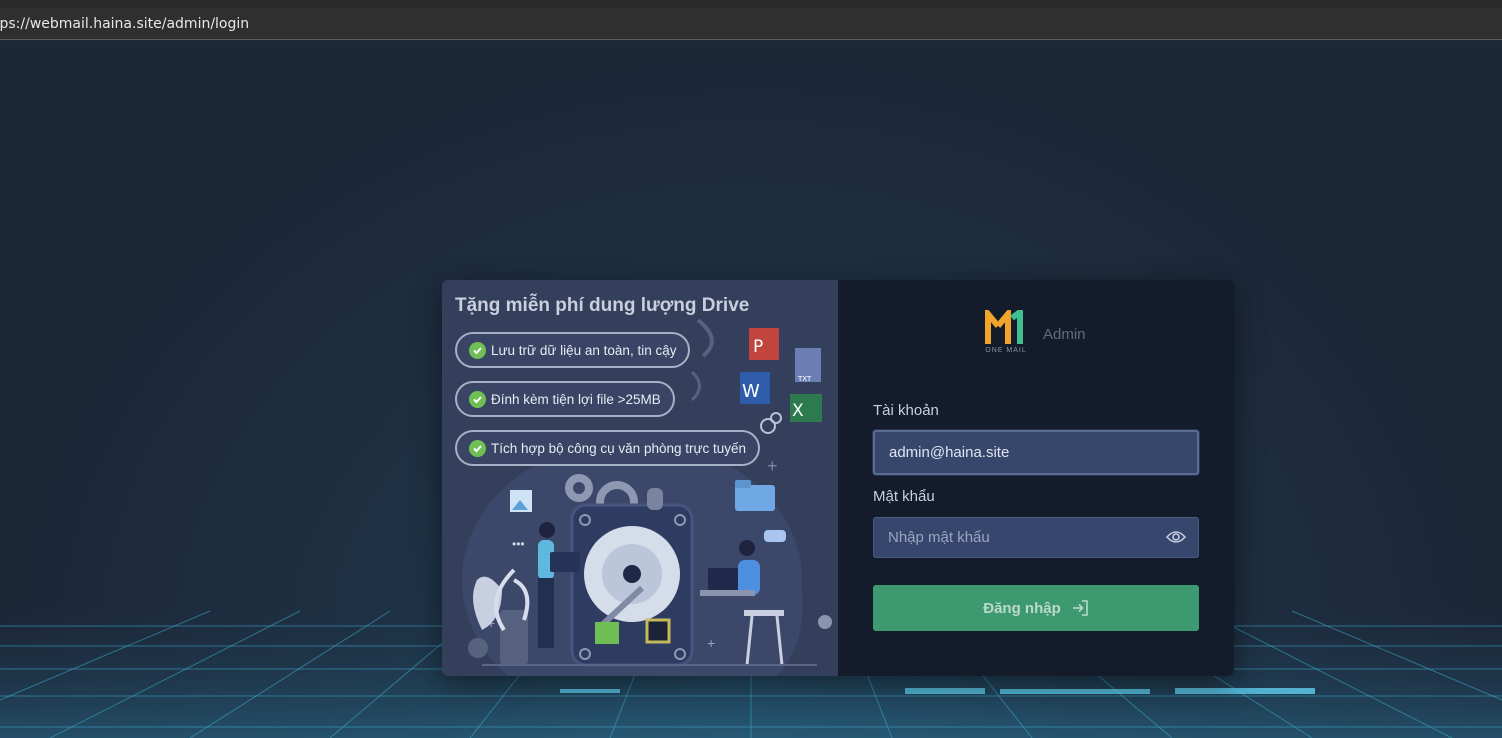 Image resolution: width=1502 pixels, height=738 pixels. Describe the element at coordinates (1006, 350) in the screenshot. I see `logo-subtext: ONE MAIL` at that location.